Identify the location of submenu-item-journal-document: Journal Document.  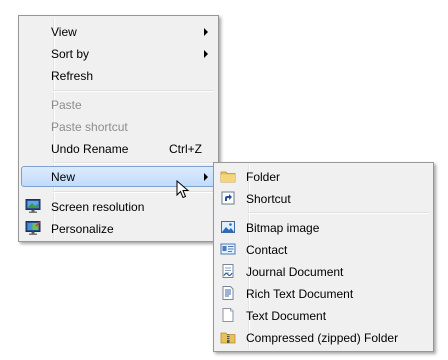
(323, 271).